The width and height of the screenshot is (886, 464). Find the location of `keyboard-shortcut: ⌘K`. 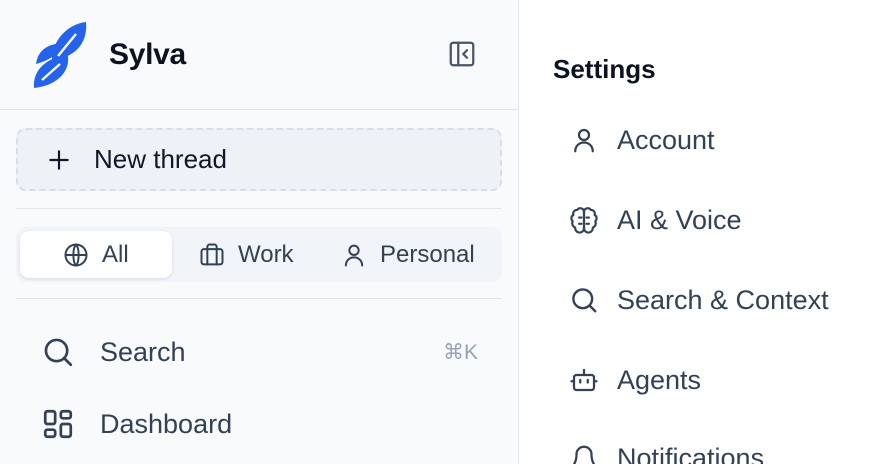

keyboard-shortcut: ⌘K is located at coordinates (460, 352).